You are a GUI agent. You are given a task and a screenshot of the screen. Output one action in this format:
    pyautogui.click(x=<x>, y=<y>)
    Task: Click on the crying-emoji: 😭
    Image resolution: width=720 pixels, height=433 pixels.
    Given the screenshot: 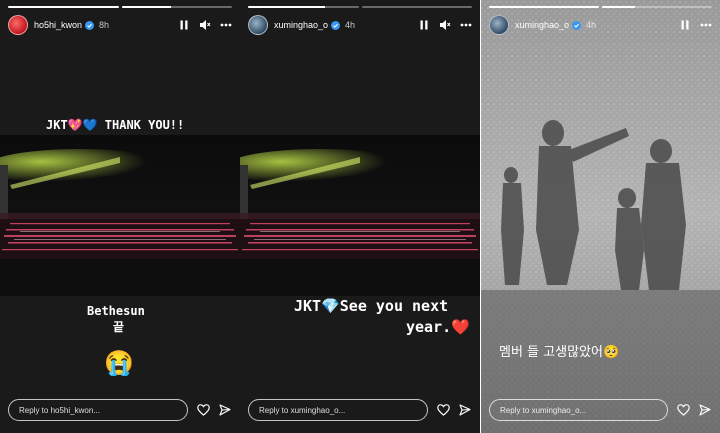 What is the action you would take?
    pyautogui.click(x=119, y=363)
    